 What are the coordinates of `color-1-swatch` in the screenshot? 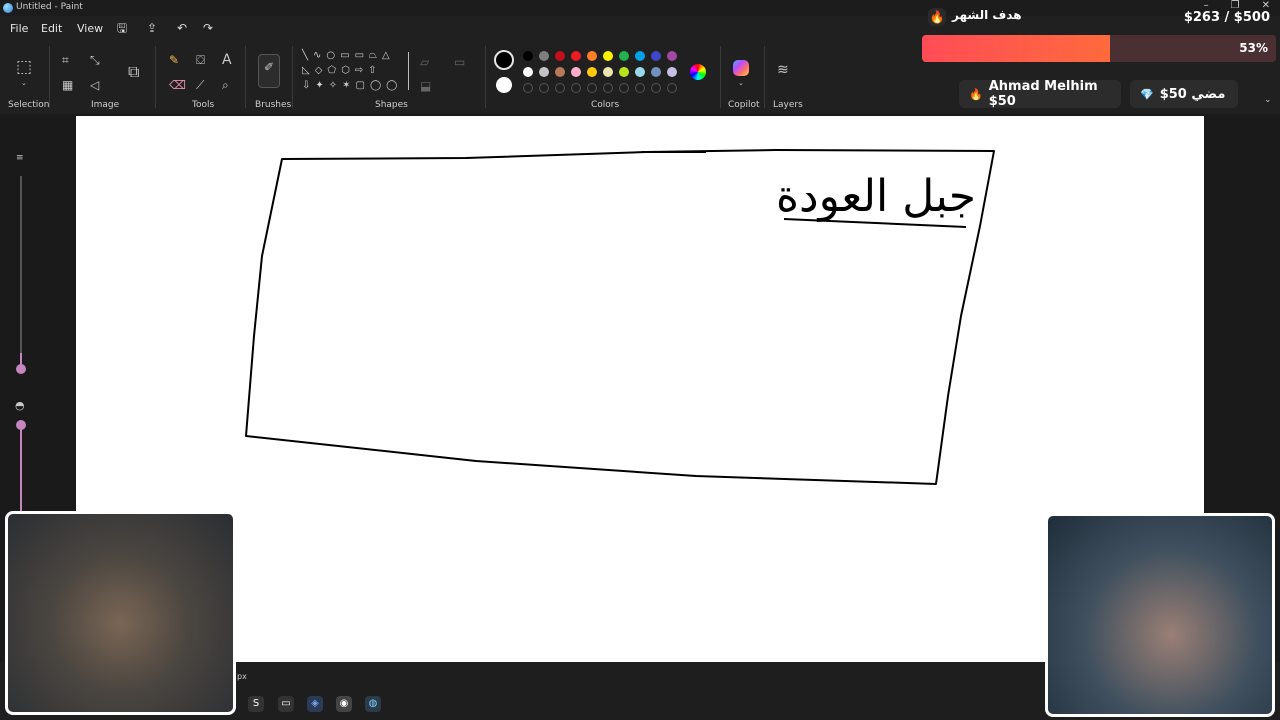 It's located at (504, 60).